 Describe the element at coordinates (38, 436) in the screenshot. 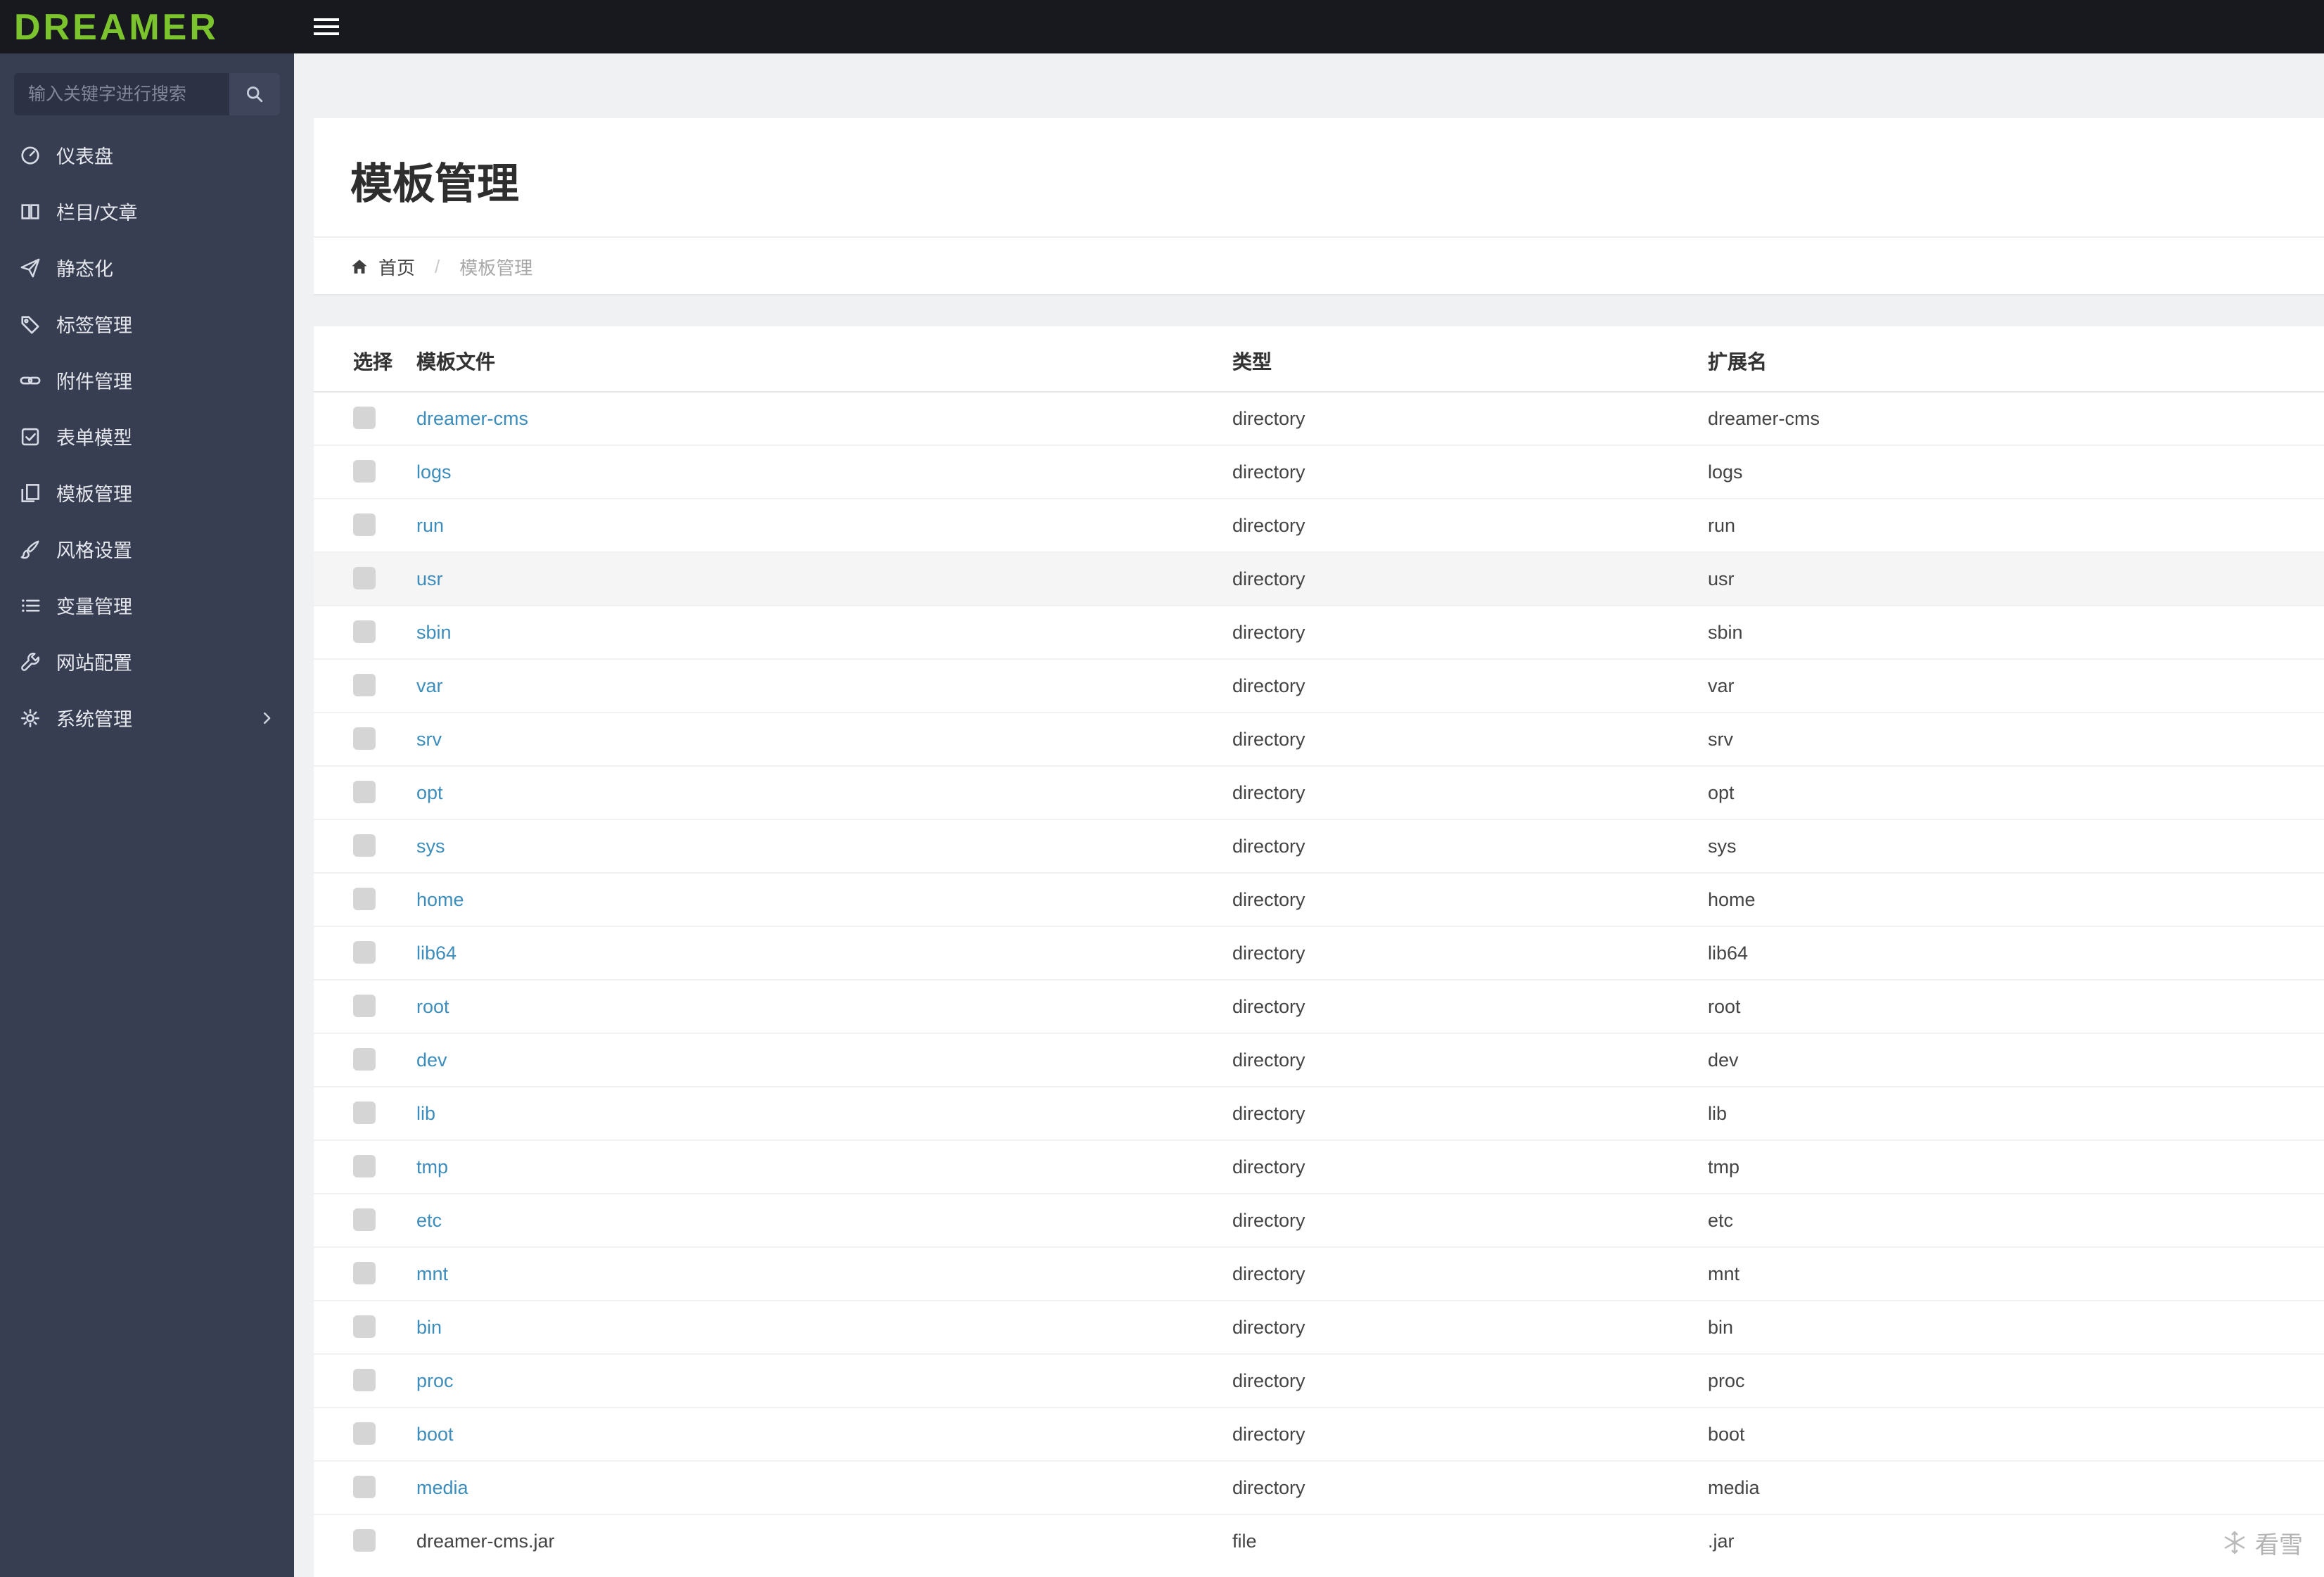

I see `check-square-icon` at that location.